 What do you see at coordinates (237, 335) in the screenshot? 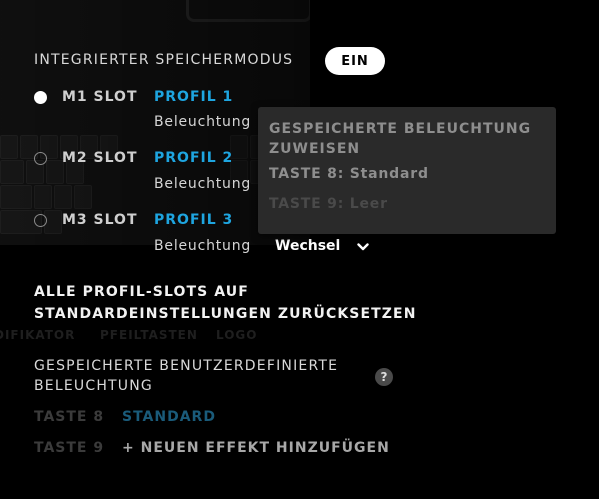
I see `background-tab: LOGO` at bounding box center [237, 335].